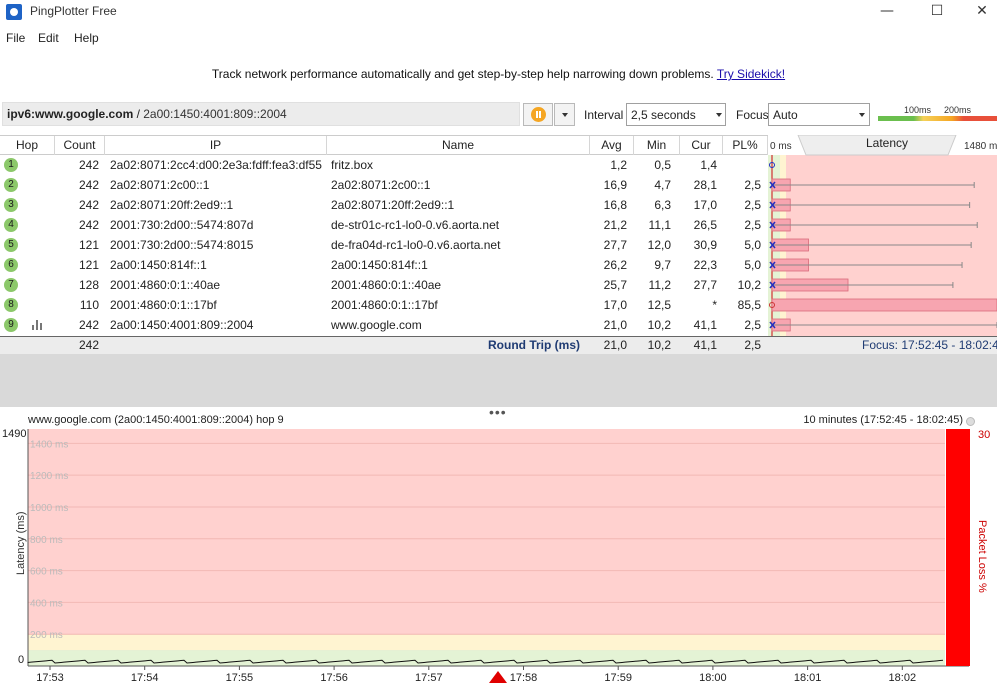 This screenshot has height=685, width=997. Describe the element at coordinates (89, 305) in the screenshot. I see `hop-count: 110` at that location.